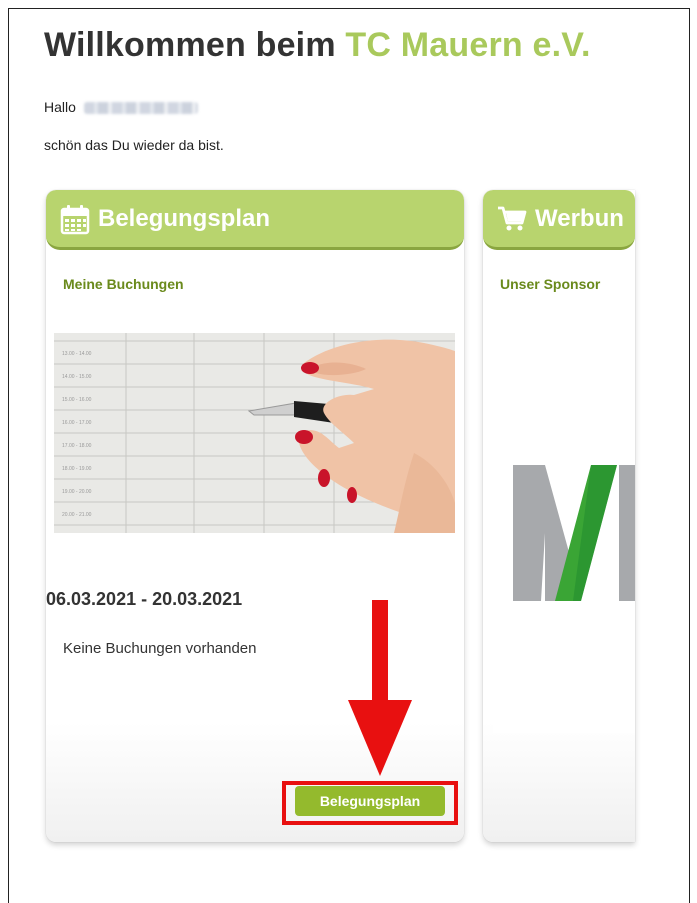 The height and width of the screenshot is (903, 697). Describe the element at coordinates (77, 469) in the screenshot. I see `time-label: 18.00 - 19.00` at that location.